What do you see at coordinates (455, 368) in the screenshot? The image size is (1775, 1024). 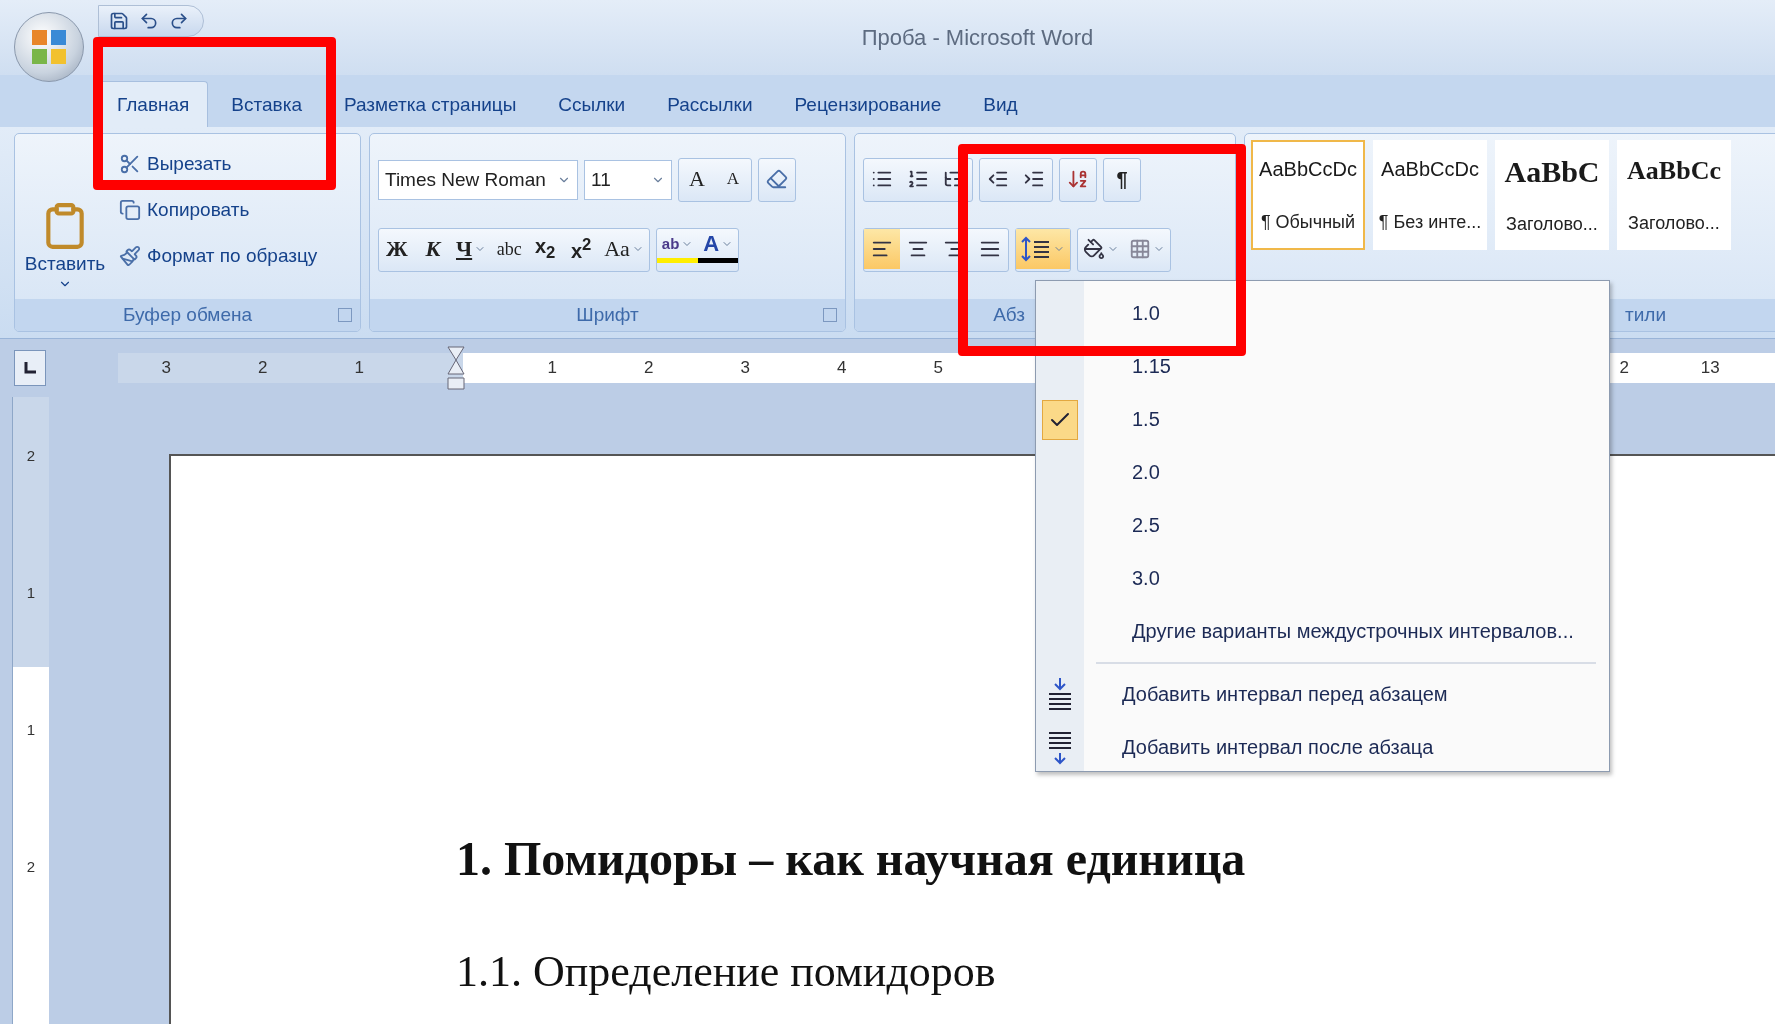 I see `indent-marker-icon` at bounding box center [455, 368].